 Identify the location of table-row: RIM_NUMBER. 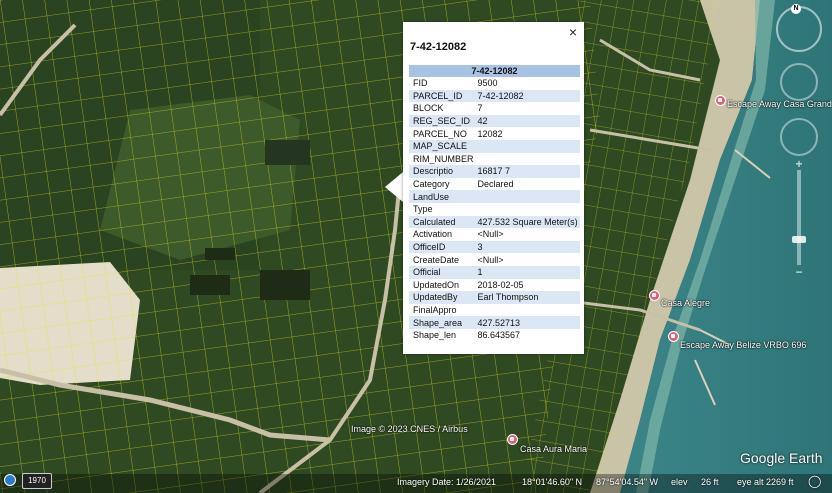
(494, 159).